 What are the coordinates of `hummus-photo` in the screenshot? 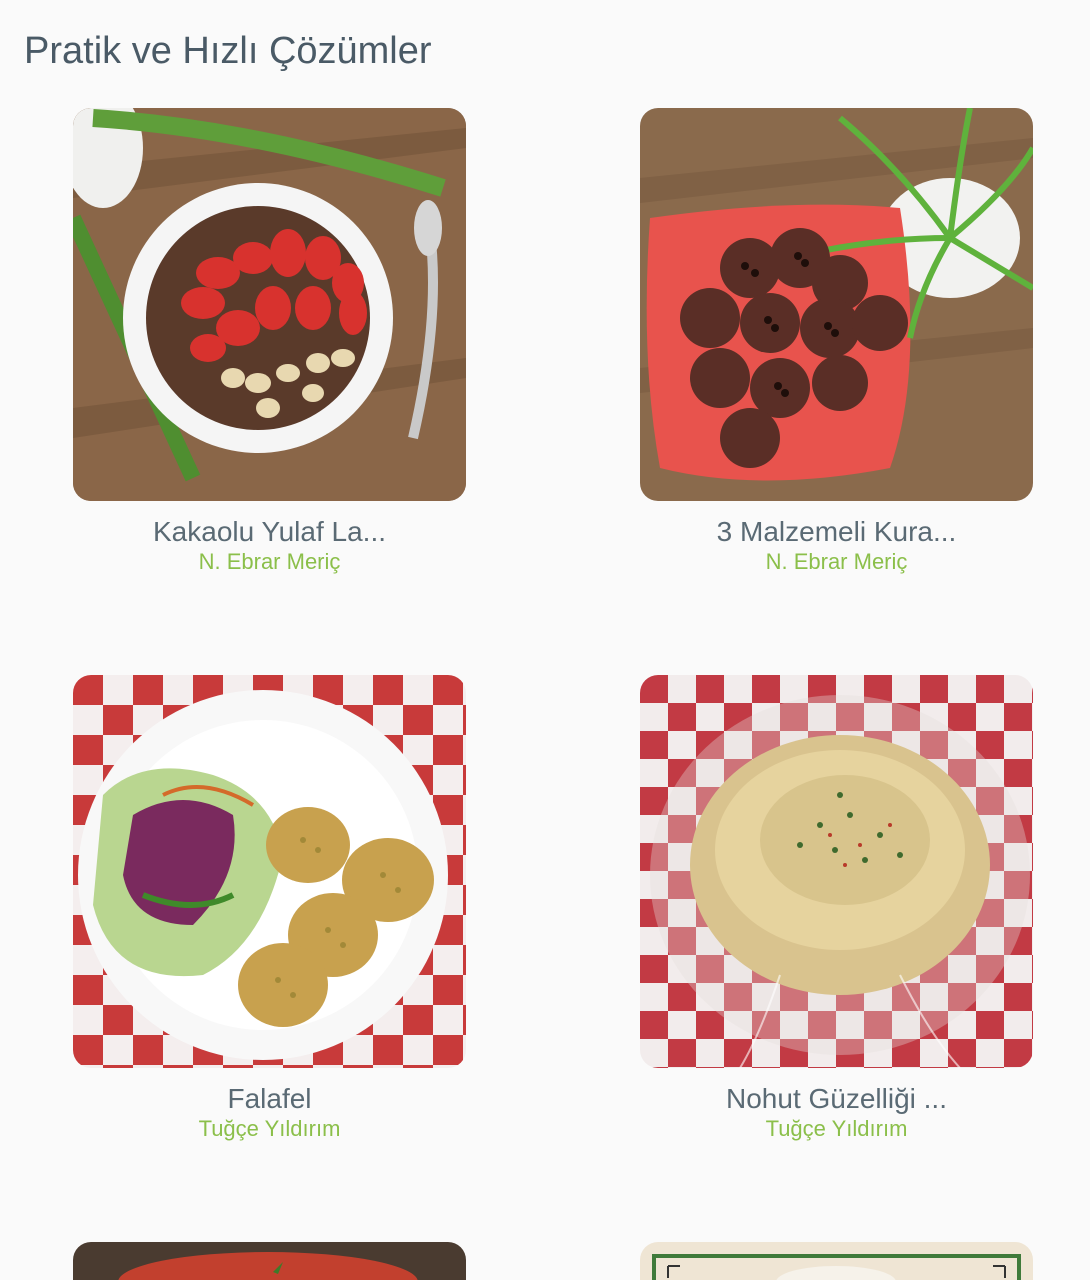 It's located at (836, 871).